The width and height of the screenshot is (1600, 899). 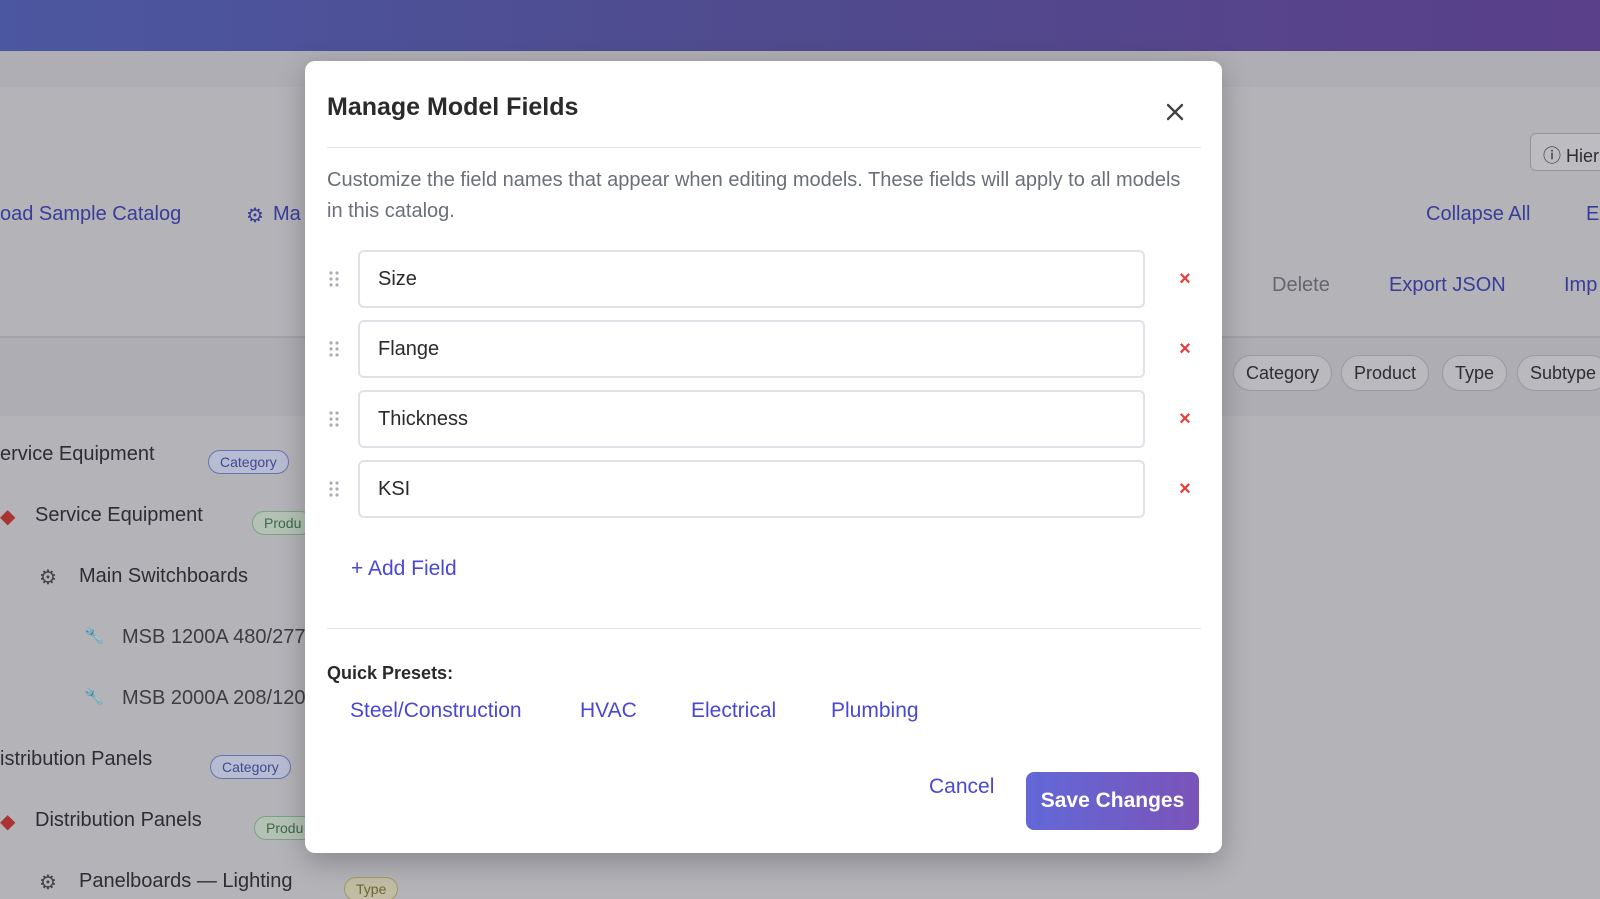 What do you see at coordinates (1593, 214) in the screenshot?
I see `expand-all-link: Ex` at bounding box center [1593, 214].